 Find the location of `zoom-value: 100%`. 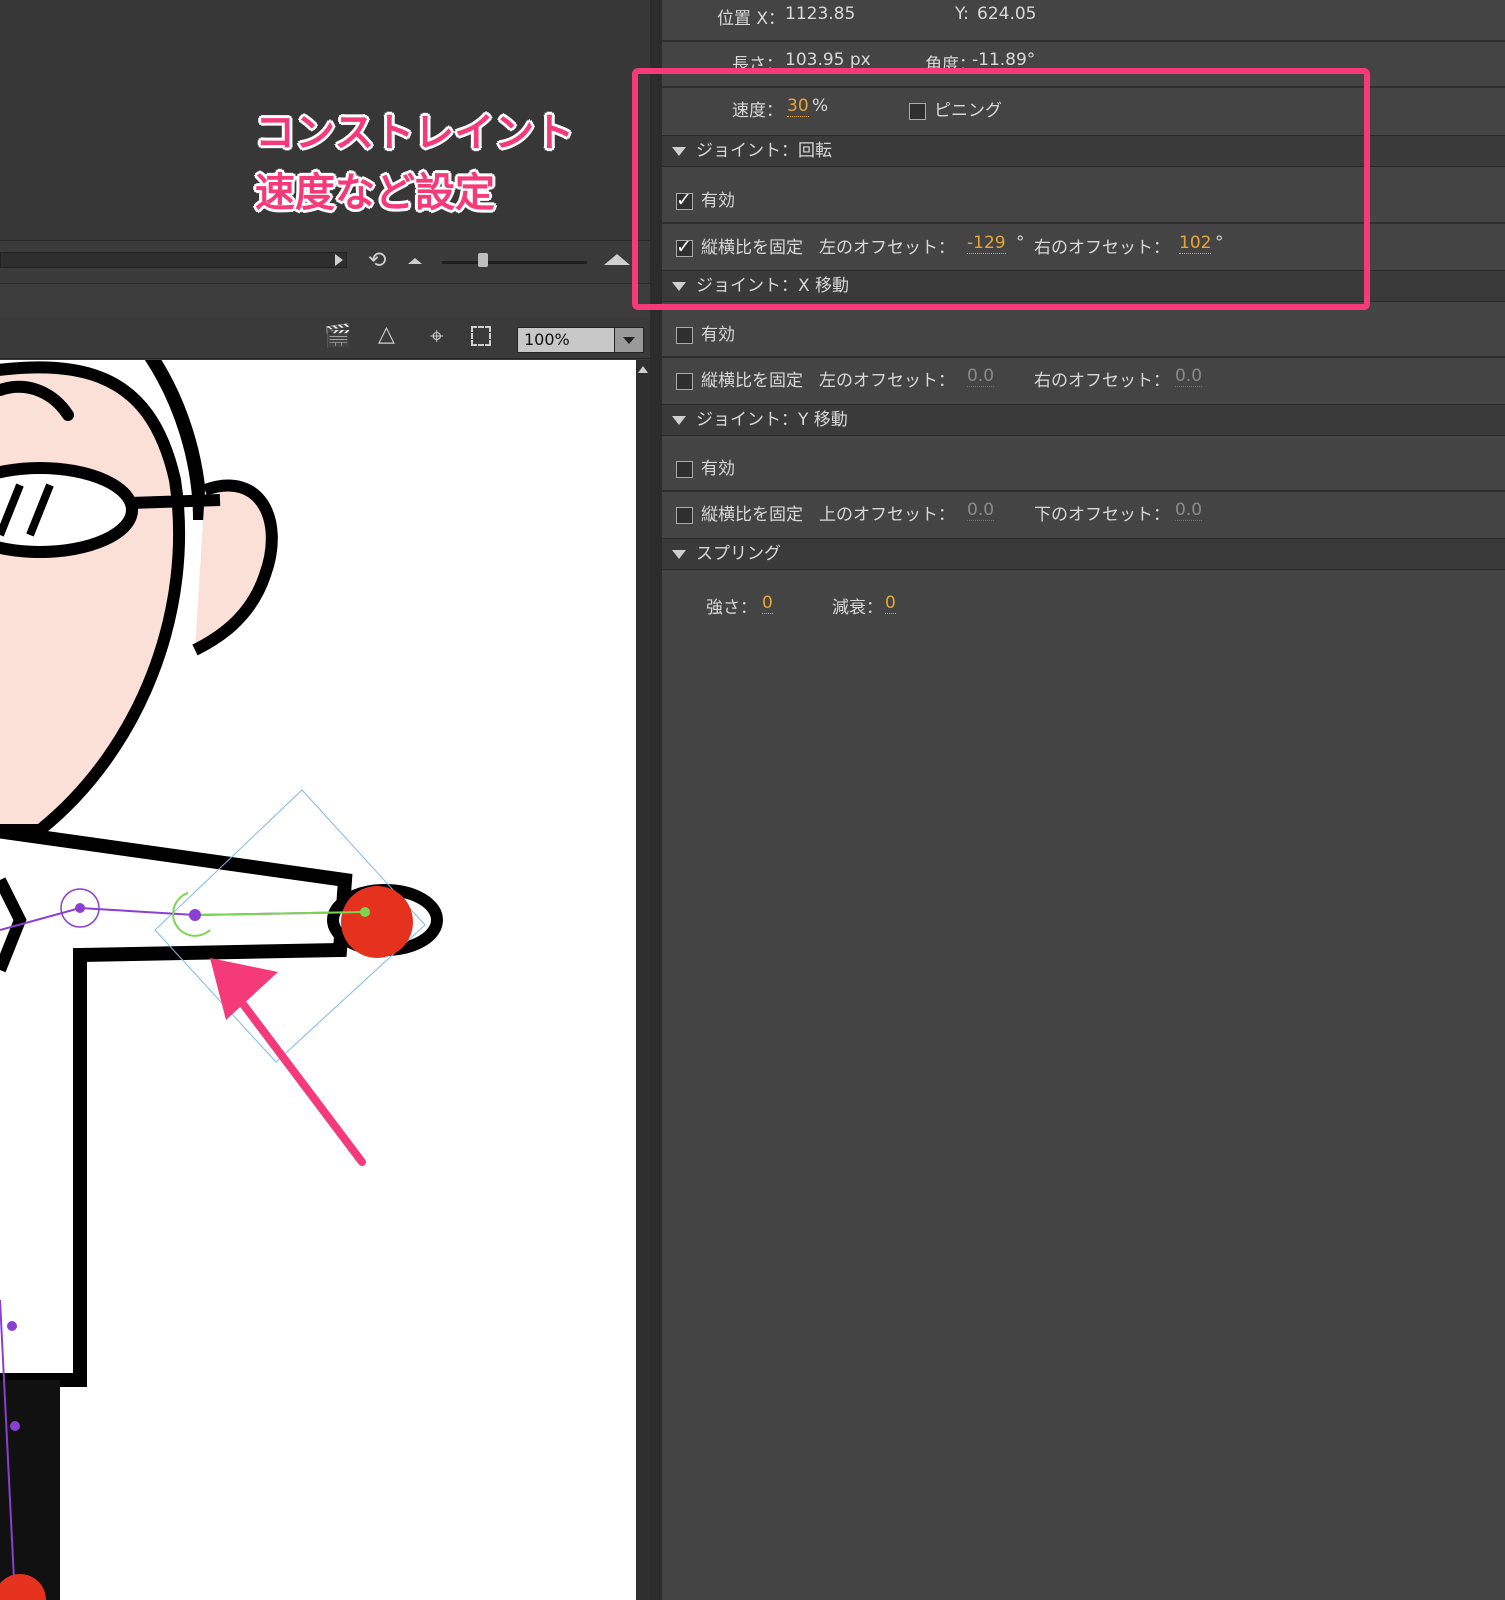

zoom-value: 100% is located at coordinates (547, 339).